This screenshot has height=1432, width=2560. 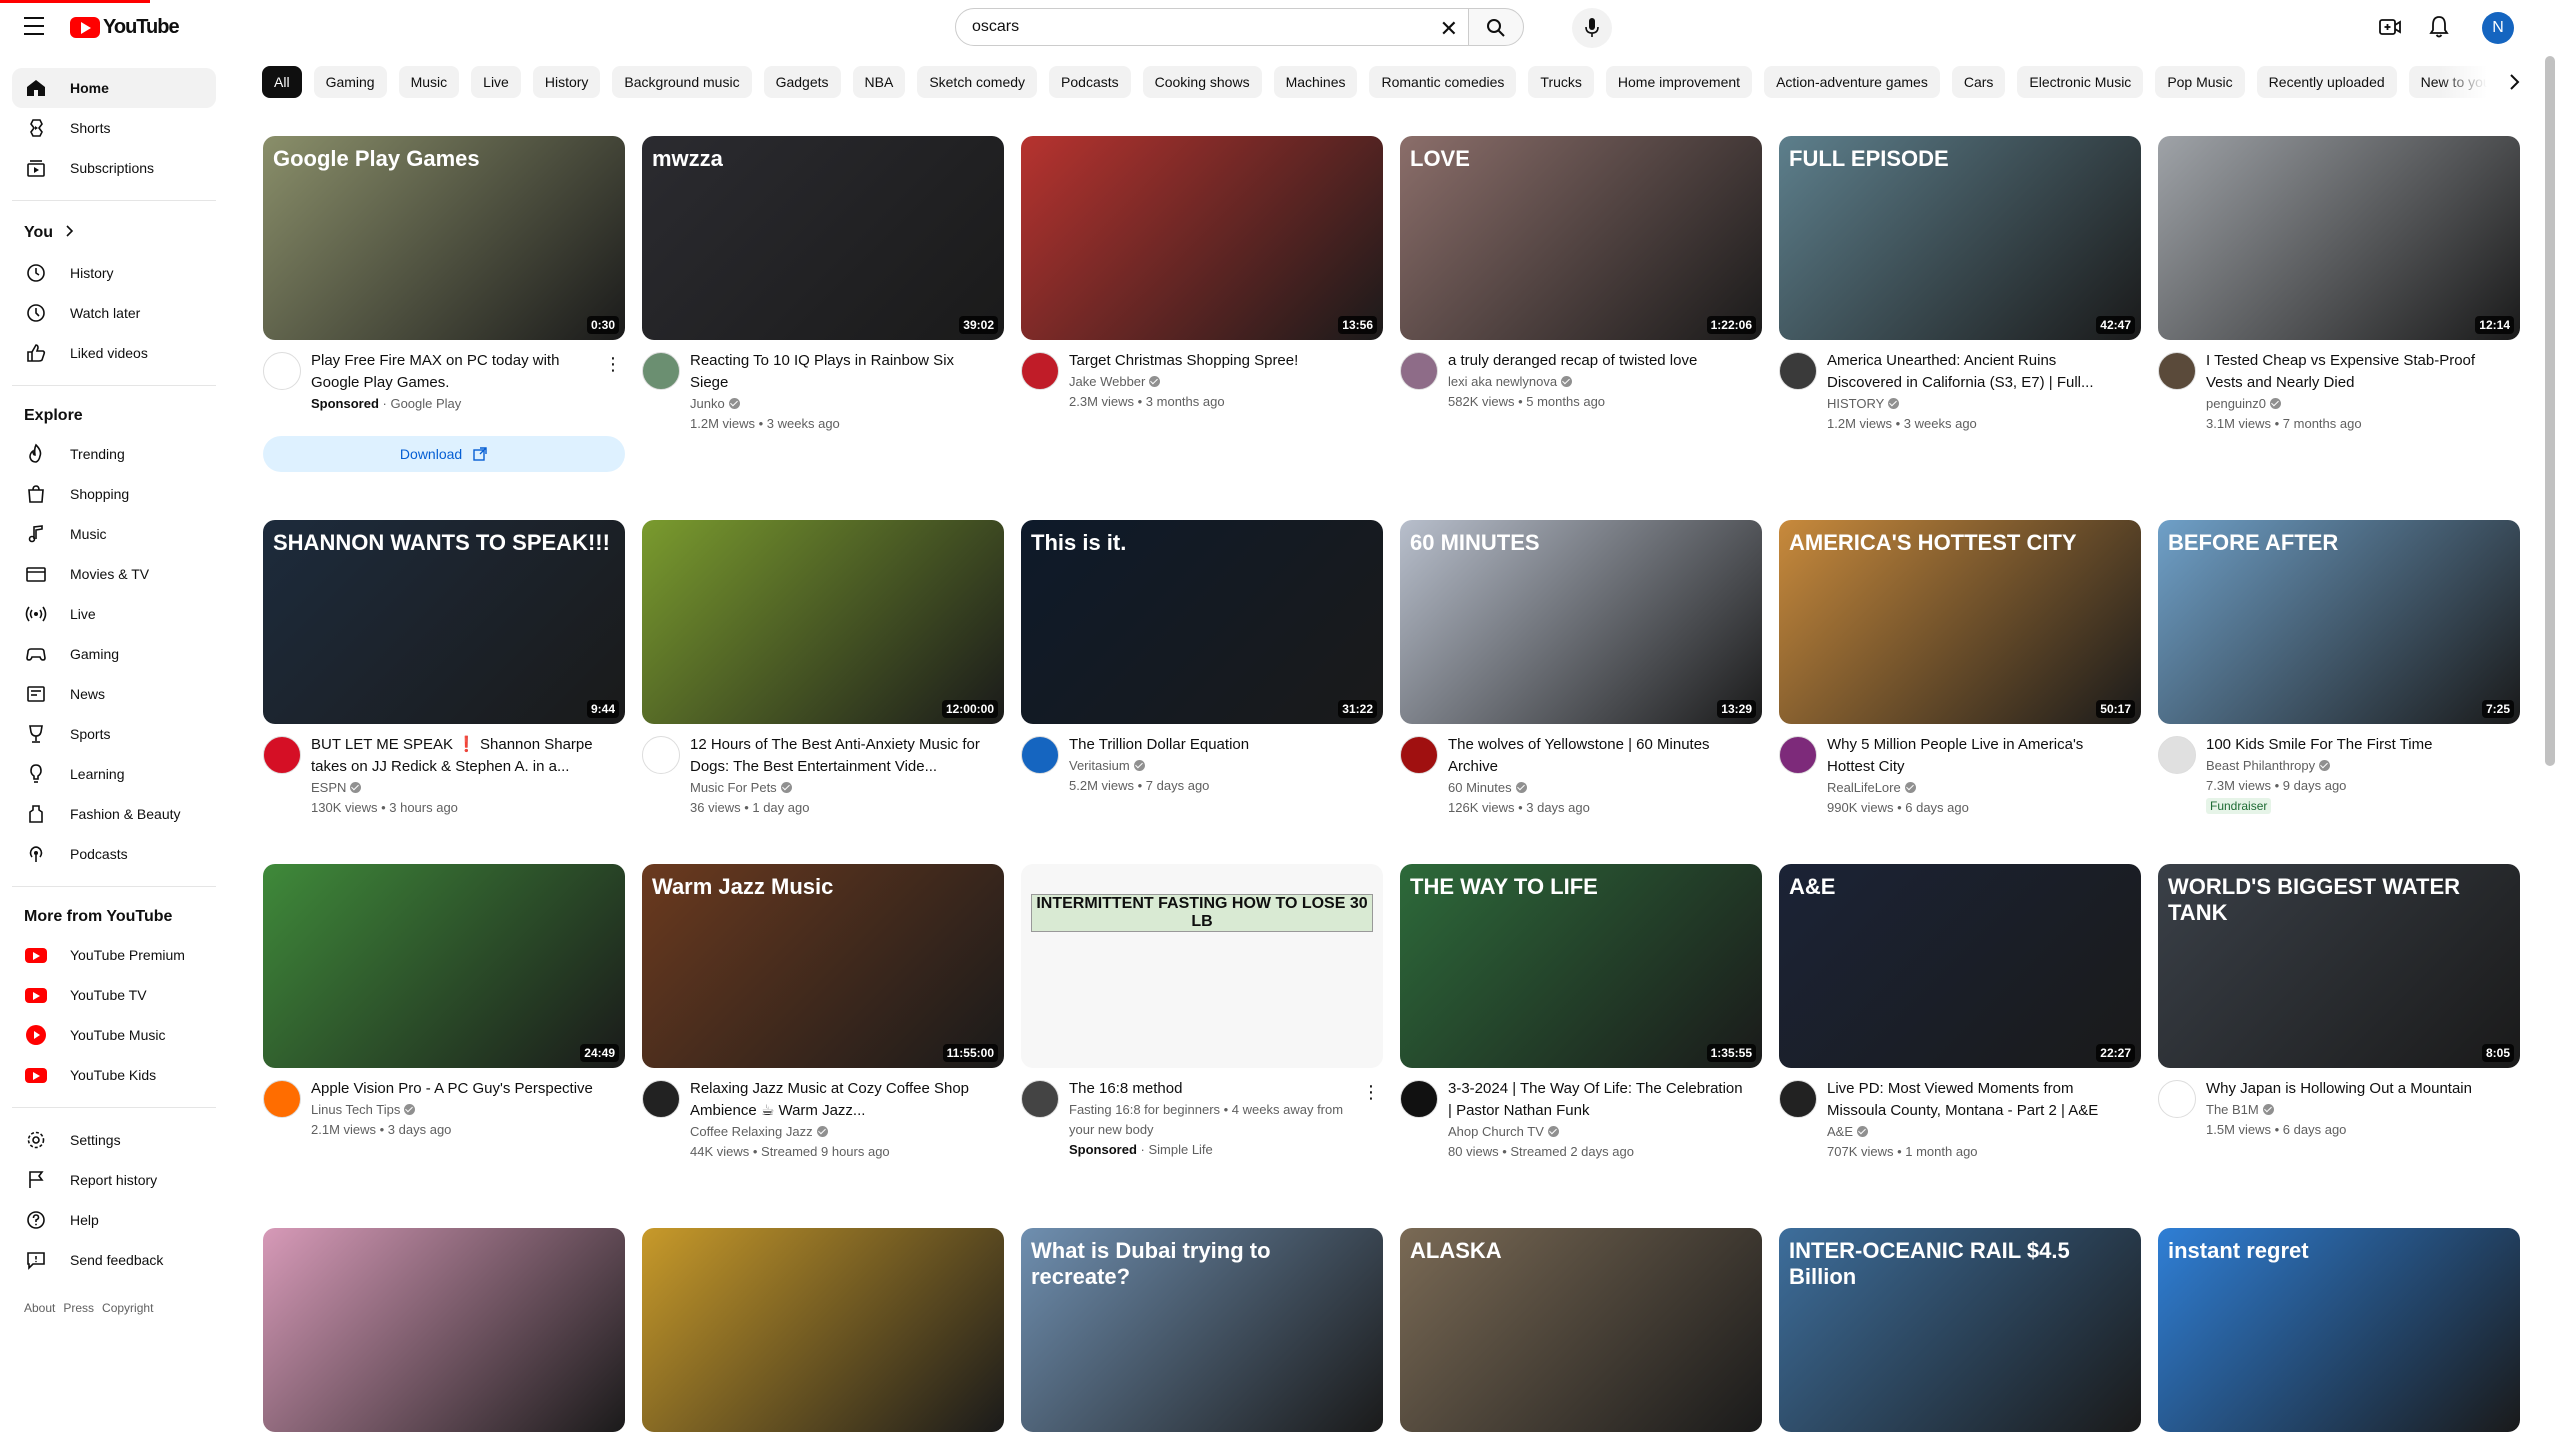 What do you see at coordinates (1202, 622) in the screenshot?
I see `video-thumbnail: This is it. 31:22` at bounding box center [1202, 622].